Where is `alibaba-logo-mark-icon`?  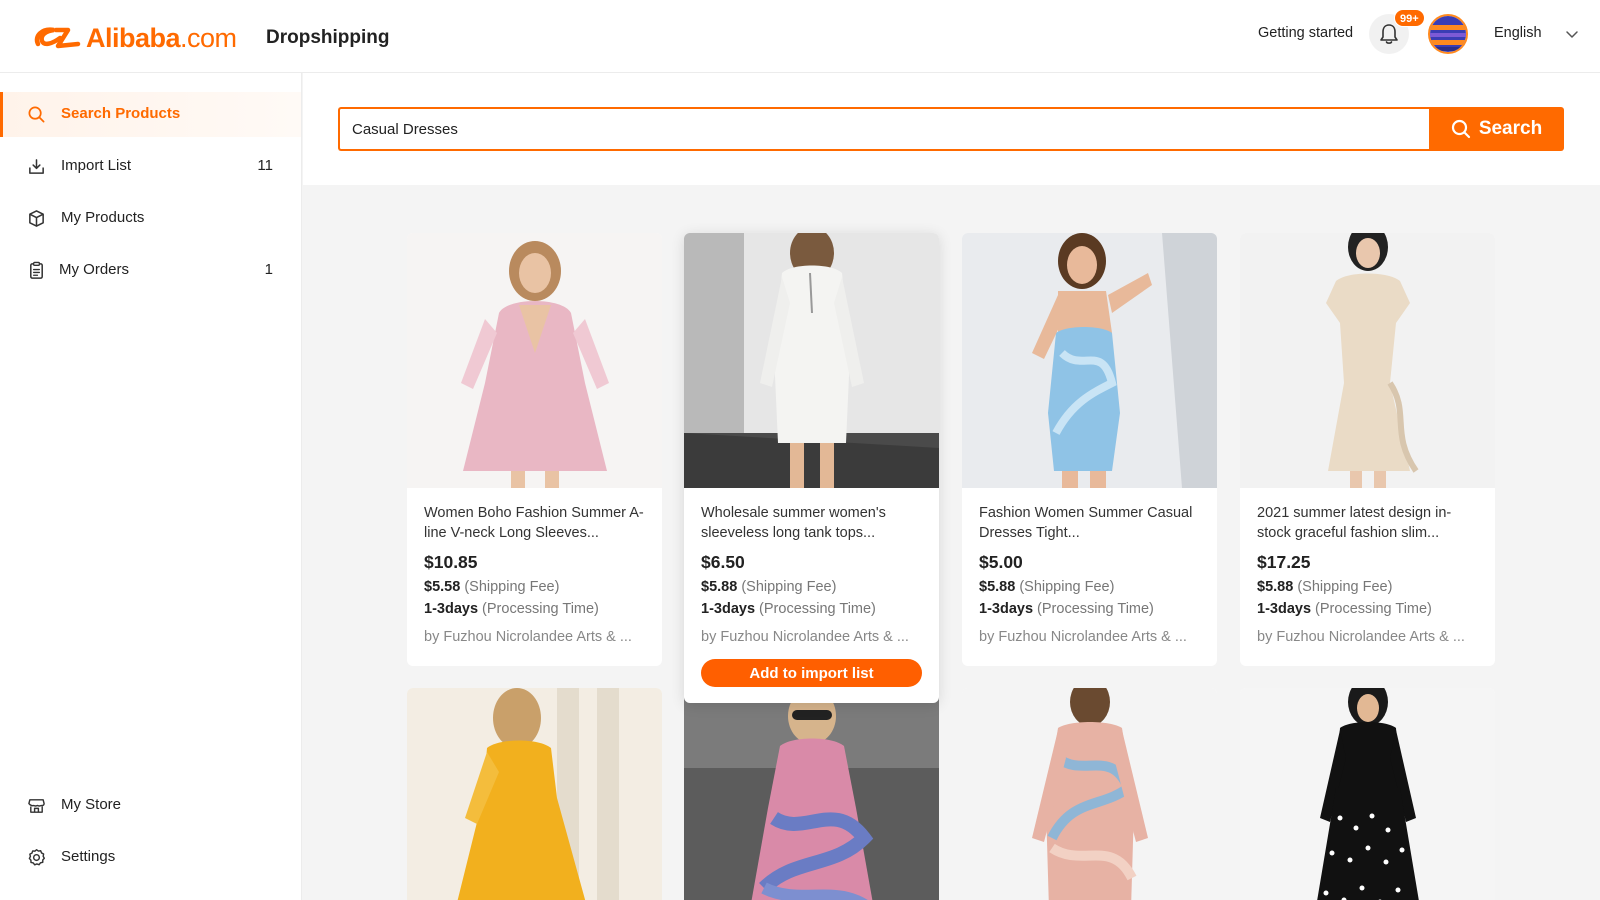 alibaba-logo-mark-icon is located at coordinates (57, 38).